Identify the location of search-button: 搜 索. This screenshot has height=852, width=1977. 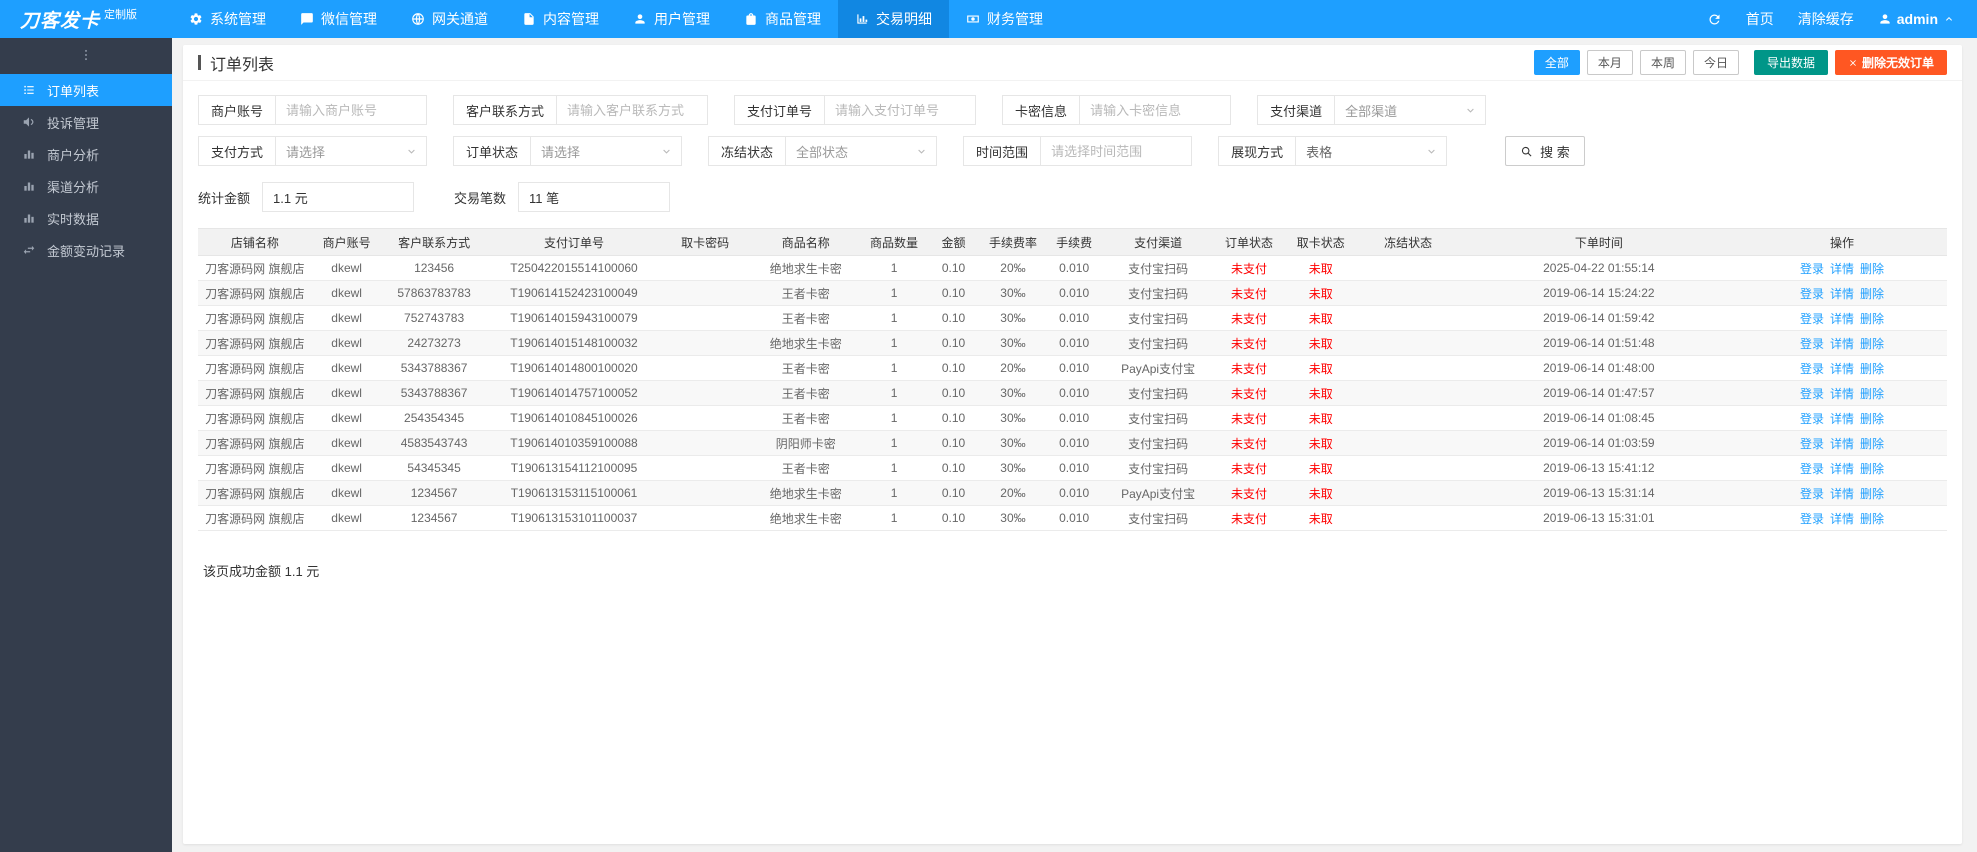
(1545, 151).